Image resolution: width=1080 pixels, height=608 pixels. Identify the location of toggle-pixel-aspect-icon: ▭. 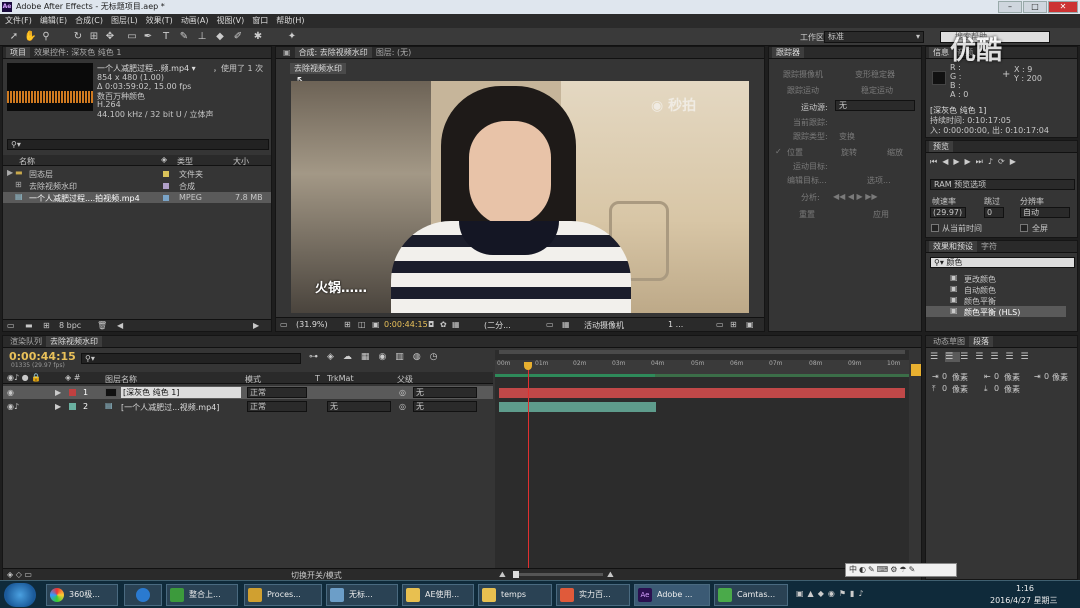
(720, 324).